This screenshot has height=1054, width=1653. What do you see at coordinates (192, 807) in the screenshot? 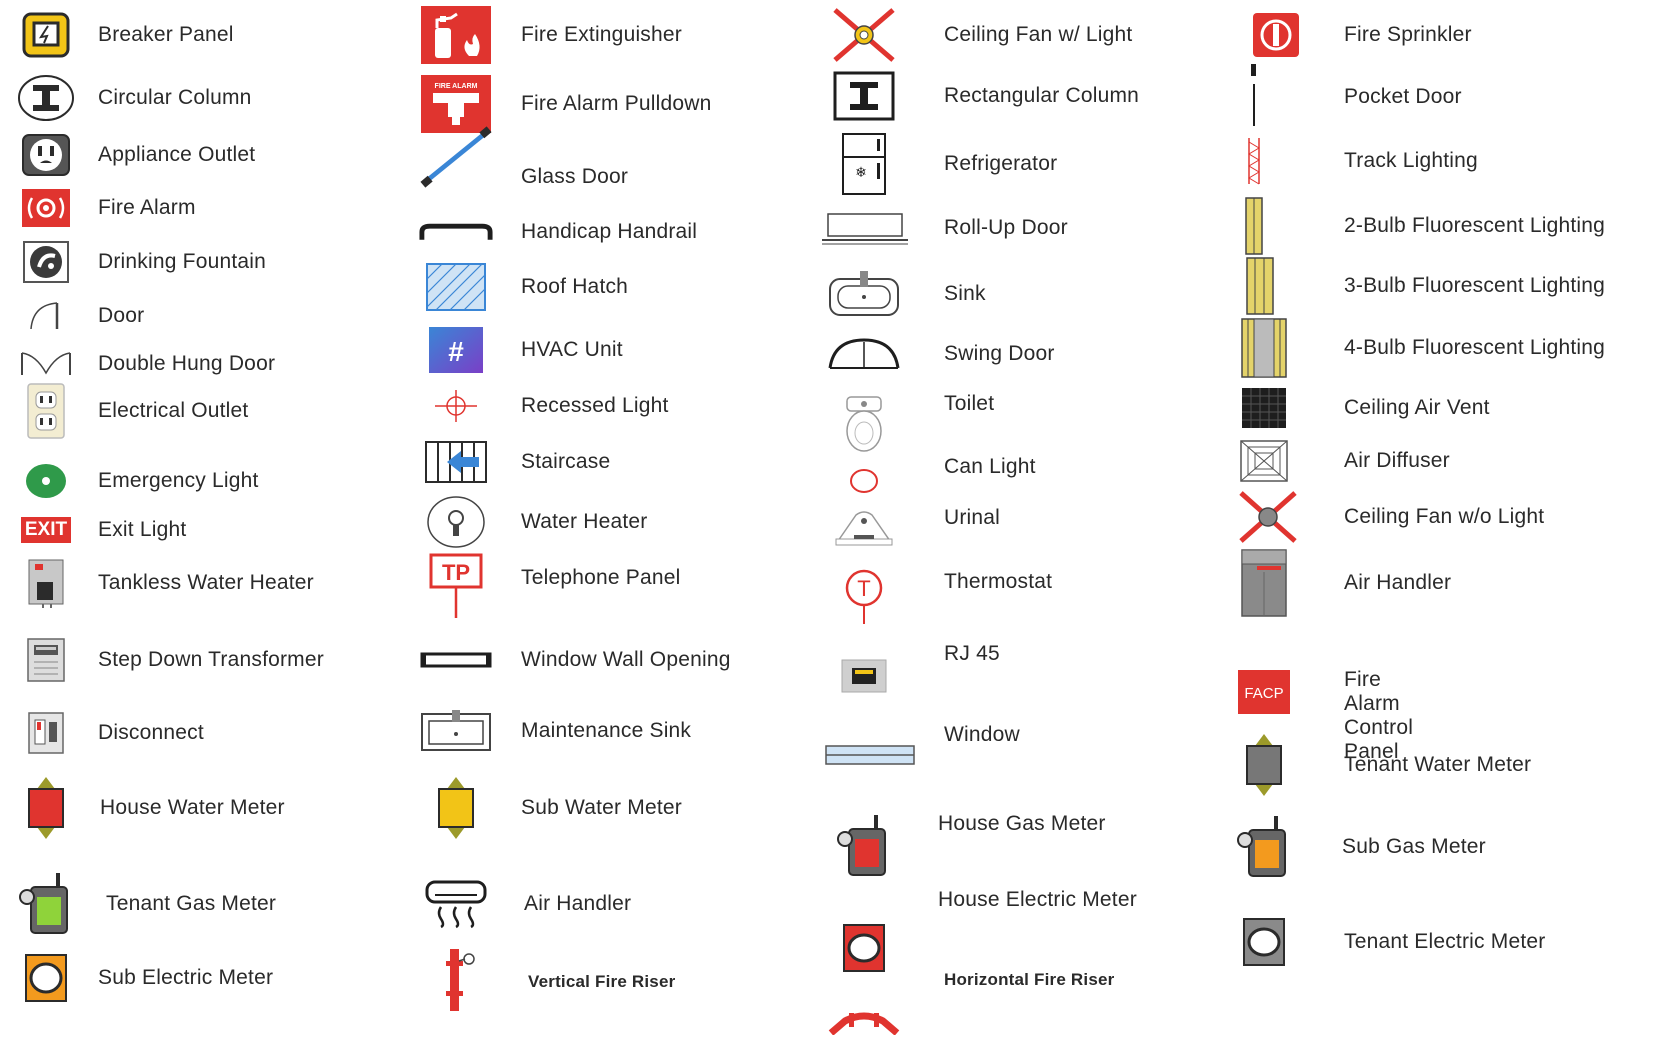
I see `legend-label: House Water Meter` at bounding box center [192, 807].